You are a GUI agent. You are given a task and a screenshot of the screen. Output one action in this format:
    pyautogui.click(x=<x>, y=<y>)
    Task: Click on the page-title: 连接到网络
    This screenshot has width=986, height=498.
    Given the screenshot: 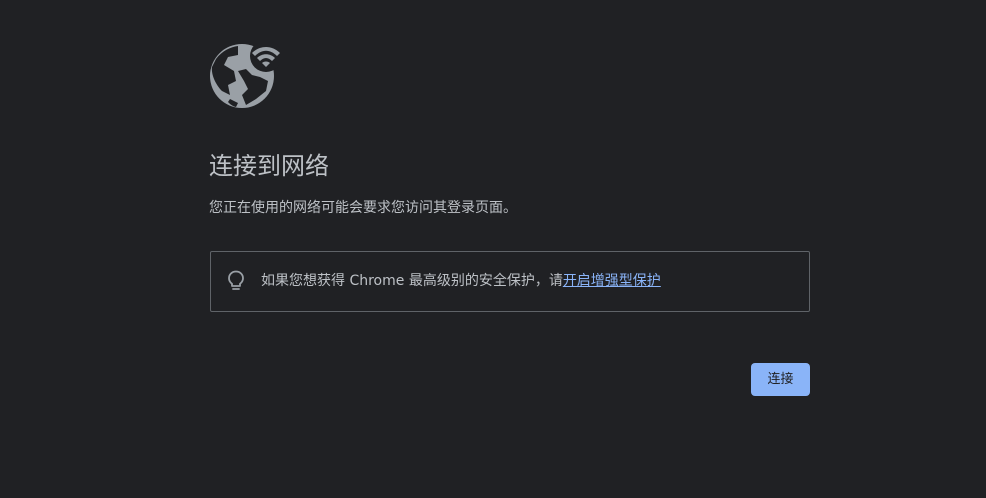 What is the action you would take?
    pyautogui.click(x=269, y=166)
    